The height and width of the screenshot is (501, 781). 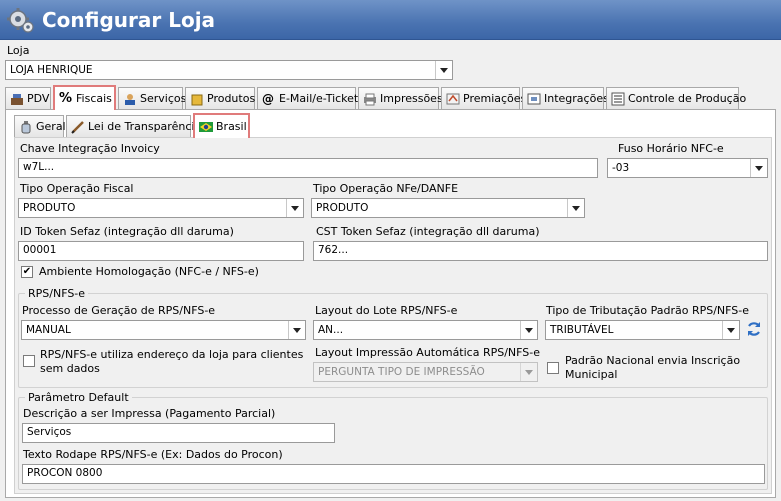 I want to click on rps-process-dropdown-icon, so click(x=296, y=330).